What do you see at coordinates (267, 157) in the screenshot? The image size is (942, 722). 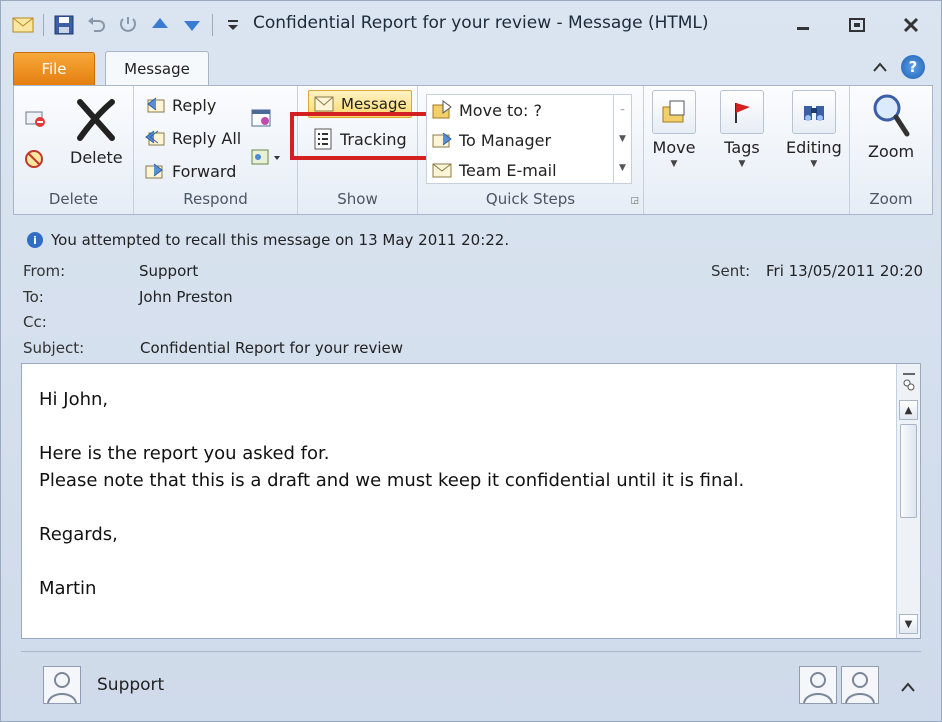 I see `more-respond-icon` at bounding box center [267, 157].